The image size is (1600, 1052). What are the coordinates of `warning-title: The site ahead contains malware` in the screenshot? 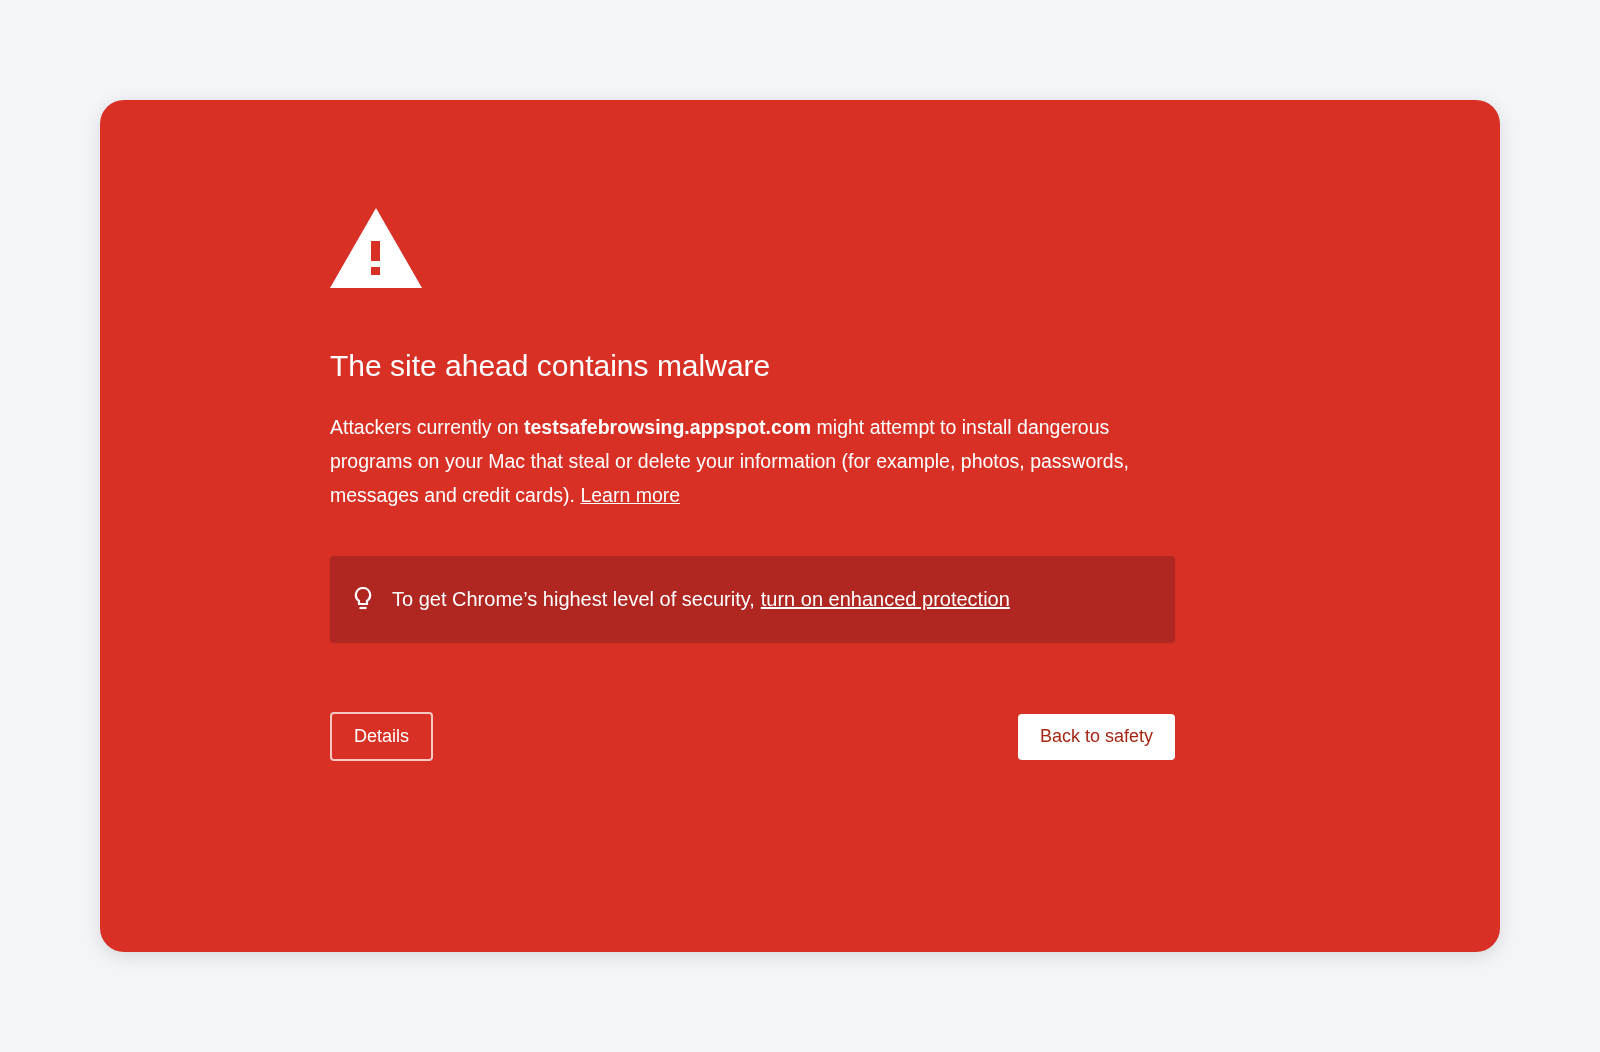 It's located at (551, 366).